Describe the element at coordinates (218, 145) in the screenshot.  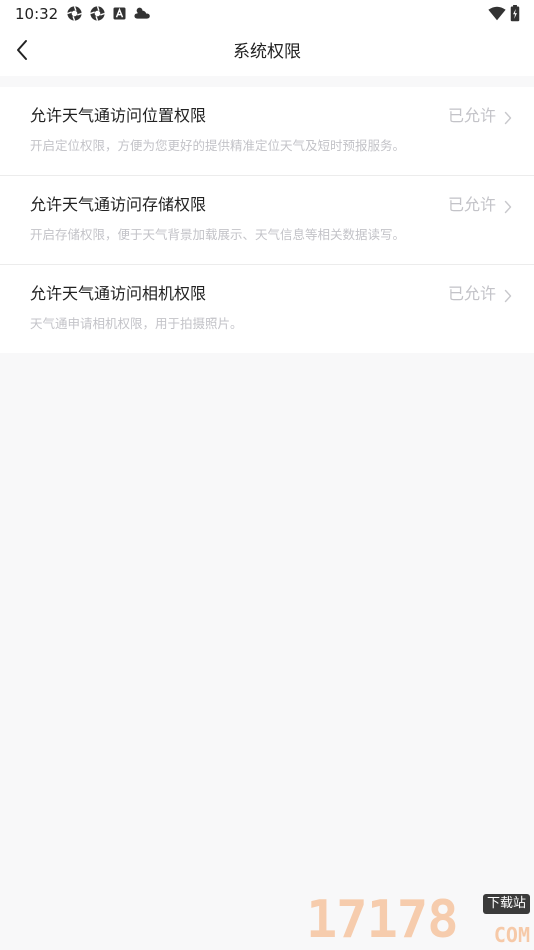
I see `permission-description: 开启定位权限，方便为您更好的提供精准定位天气及短时预报服务。` at that location.